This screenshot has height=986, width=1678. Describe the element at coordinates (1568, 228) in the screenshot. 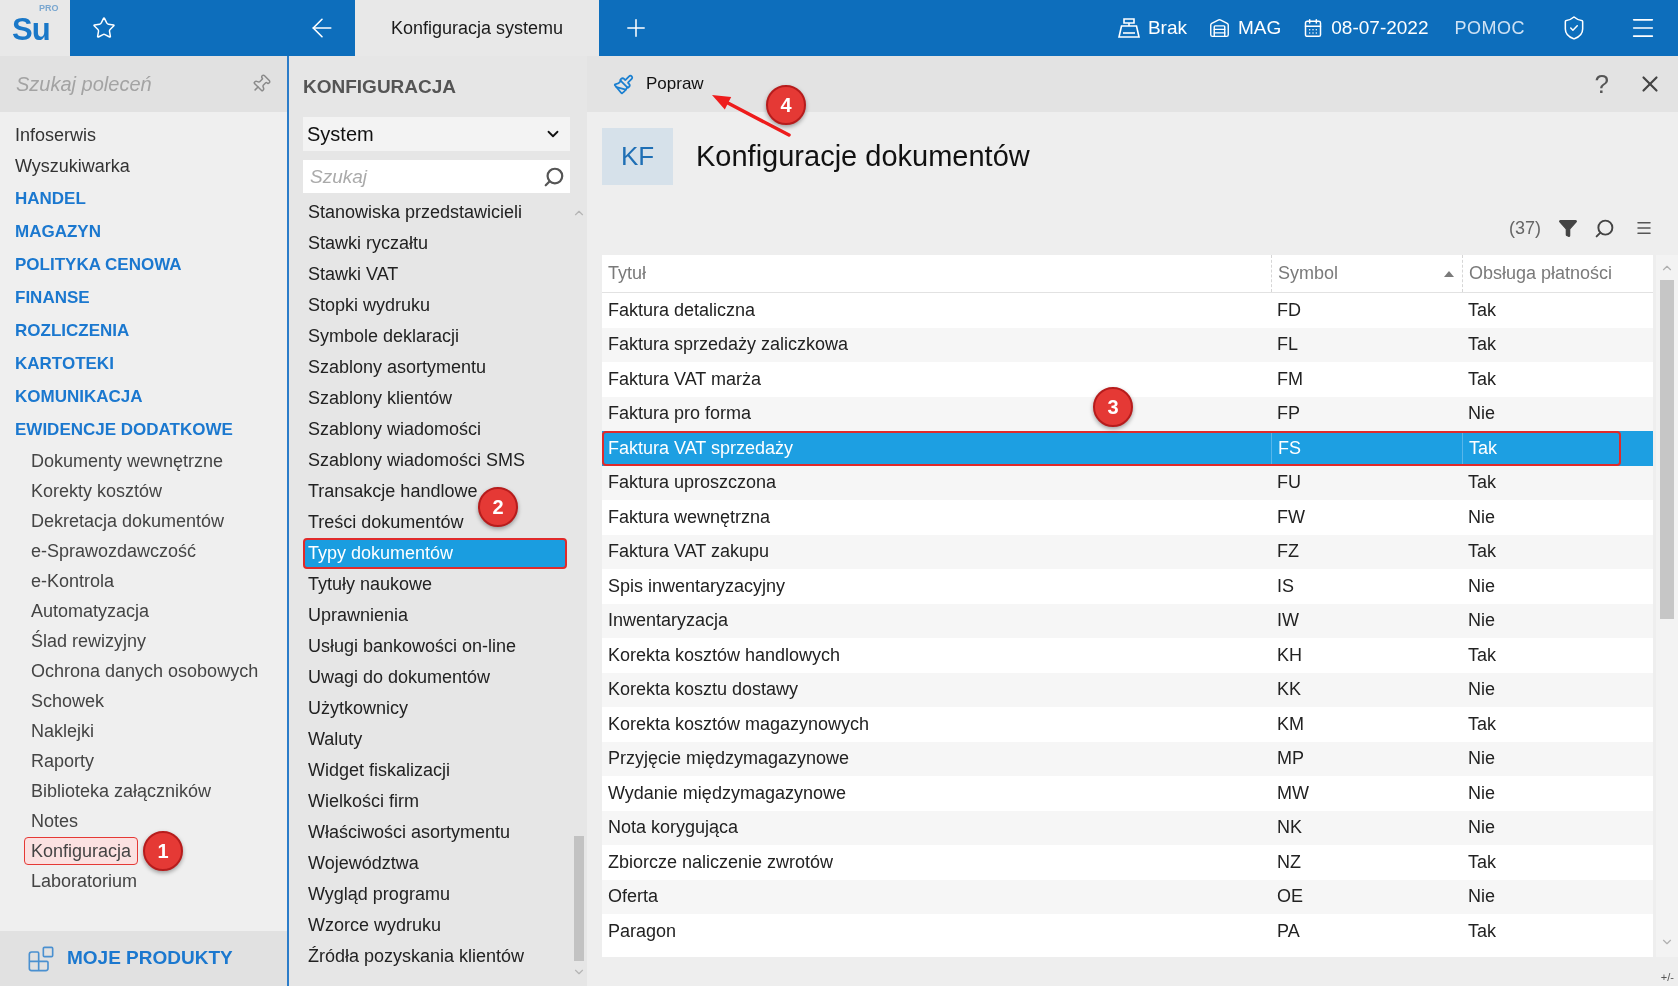

I see `filter-icon` at that location.